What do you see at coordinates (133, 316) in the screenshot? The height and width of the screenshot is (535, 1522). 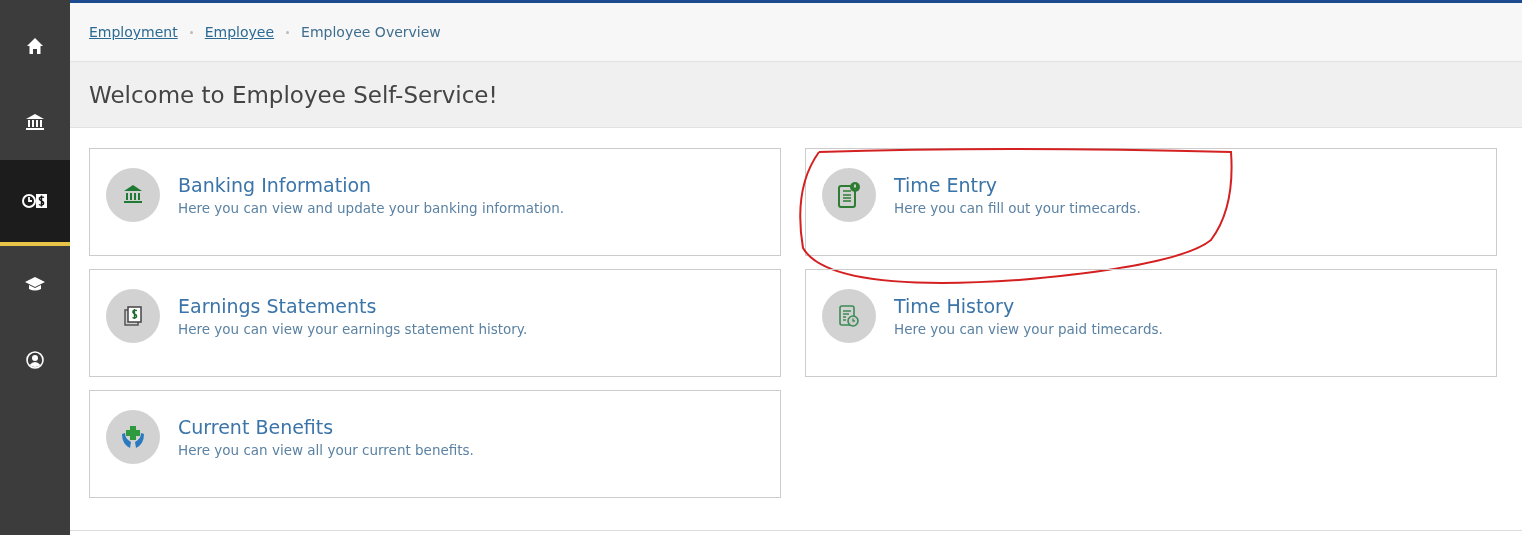 I see `dollar-document-icon` at bounding box center [133, 316].